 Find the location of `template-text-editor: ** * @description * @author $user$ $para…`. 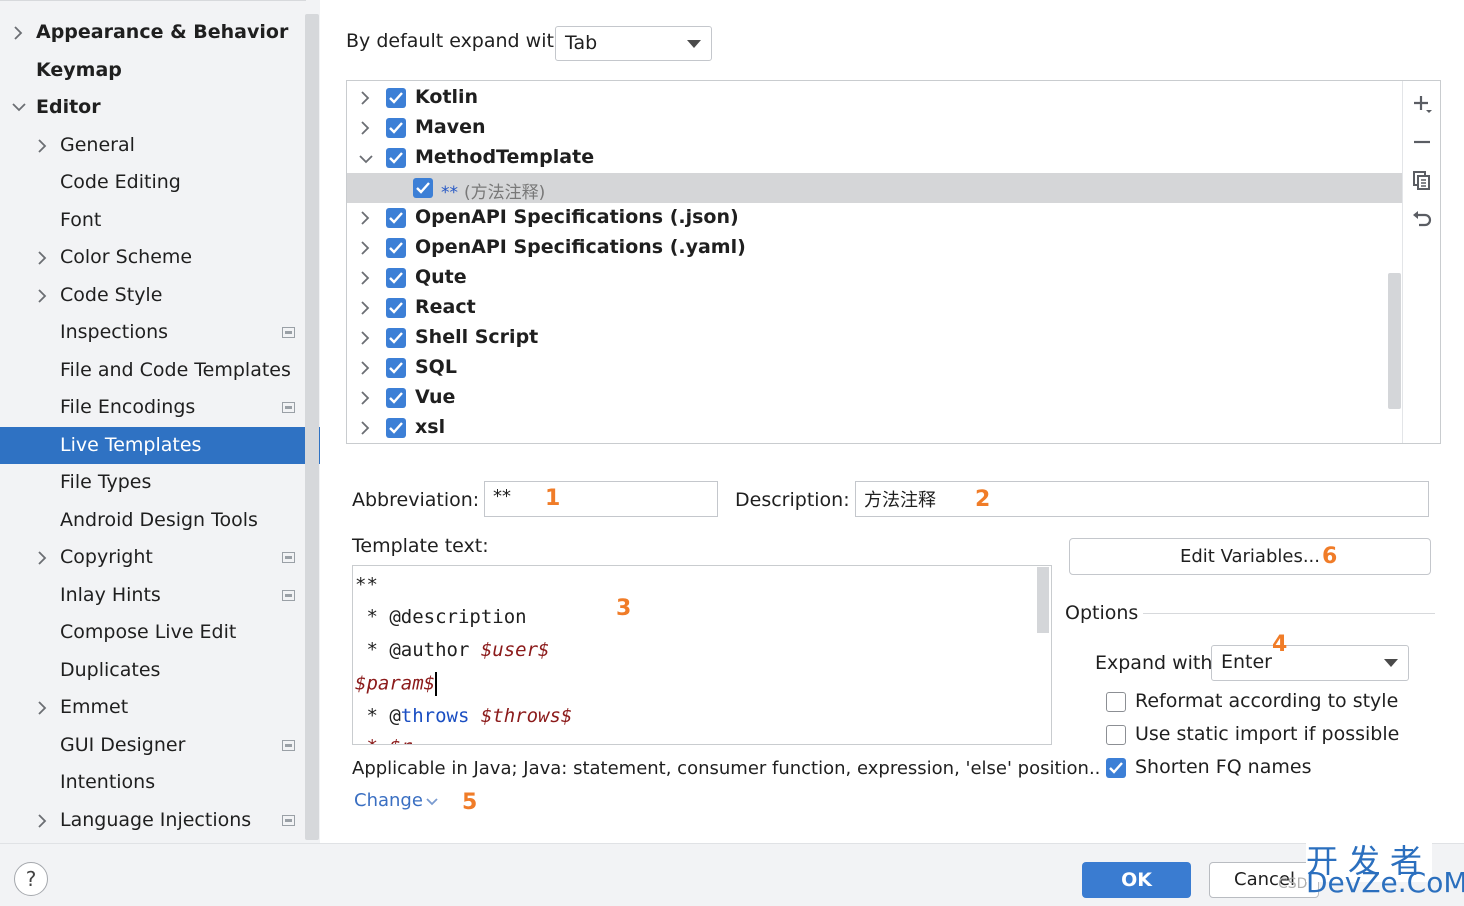

template-text-editor: ** * @description * @author $user$ $para… is located at coordinates (702, 655).